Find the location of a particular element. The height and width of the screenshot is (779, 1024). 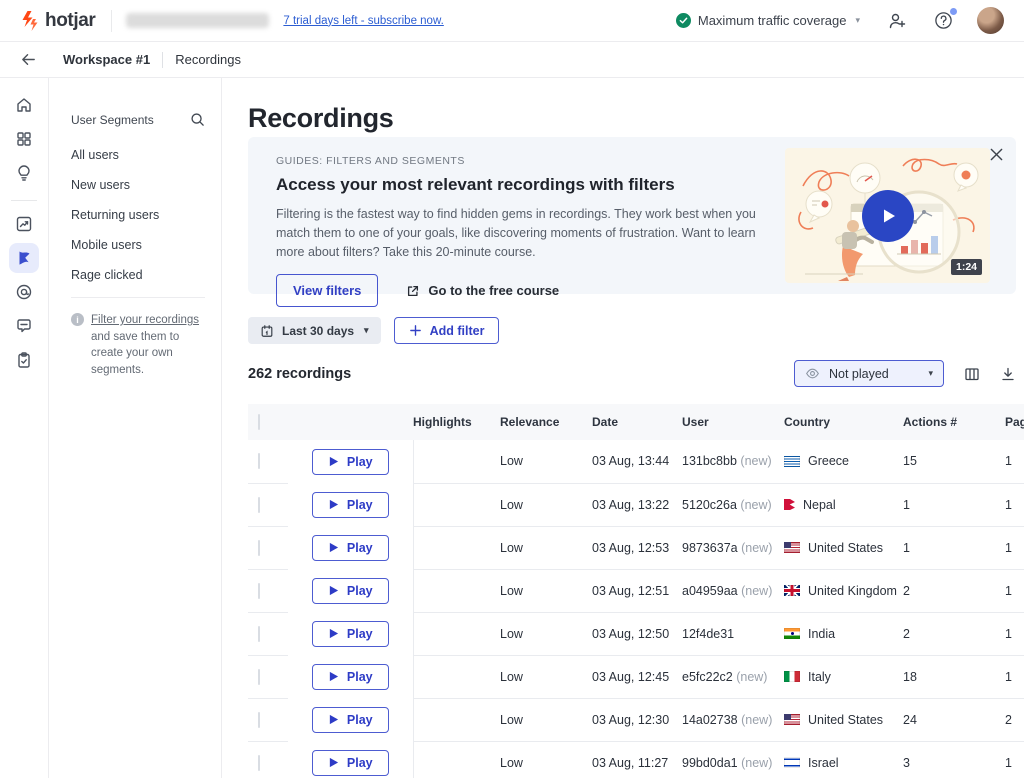

user-cell: a04959aa (new) is located at coordinates (733, 591).